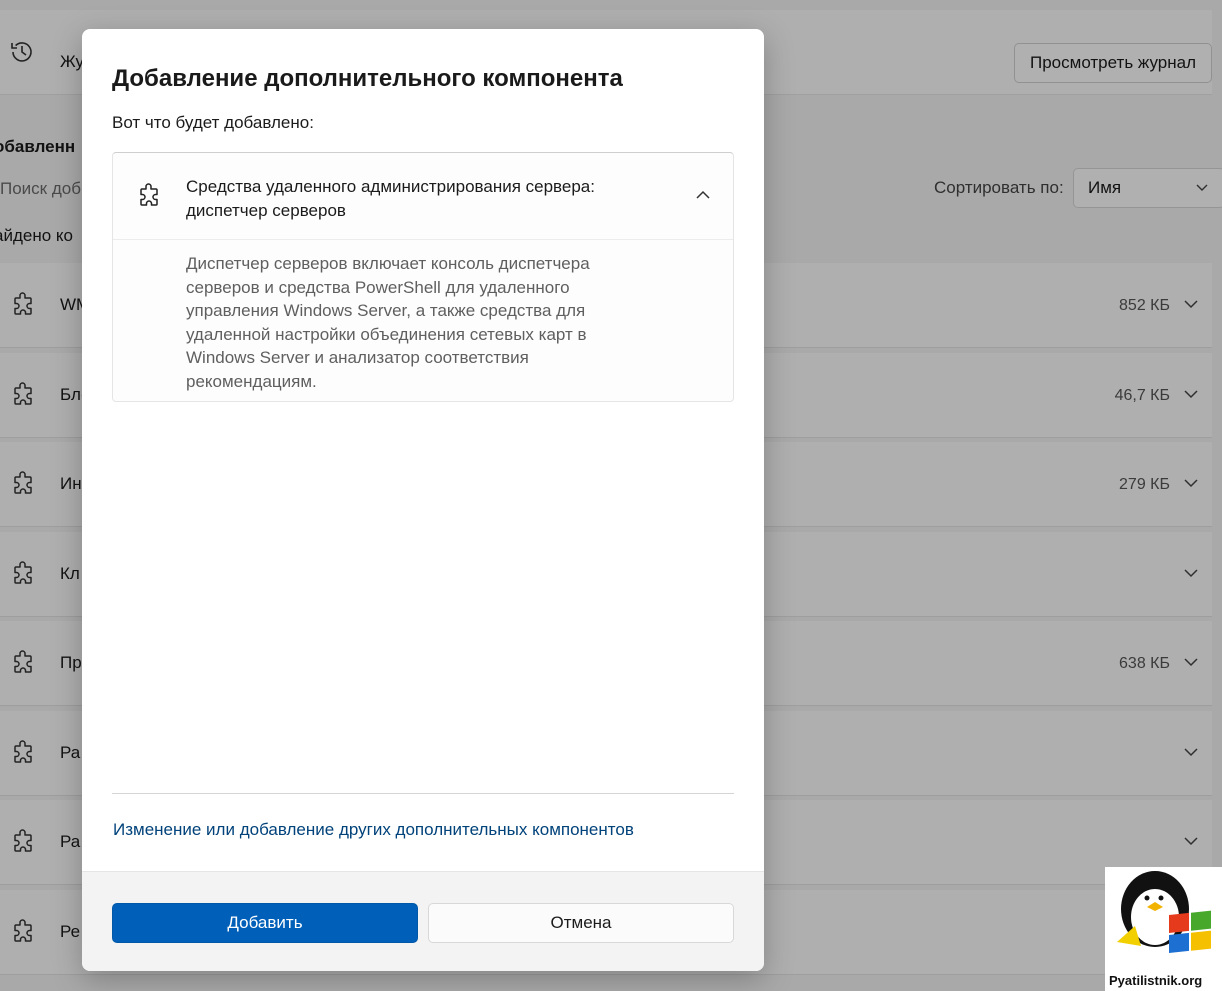  I want to click on dialog-divider, so click(423, 793).